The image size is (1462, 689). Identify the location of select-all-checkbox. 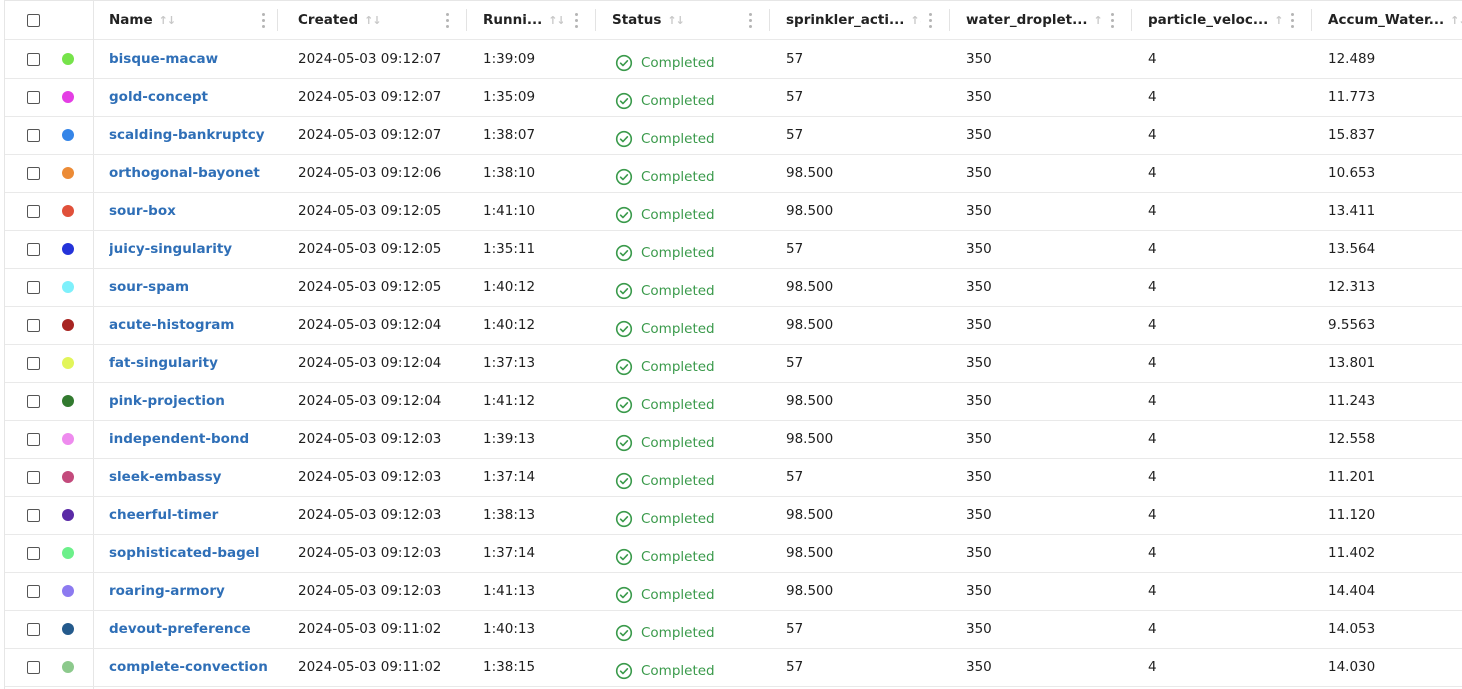
(33, 20).